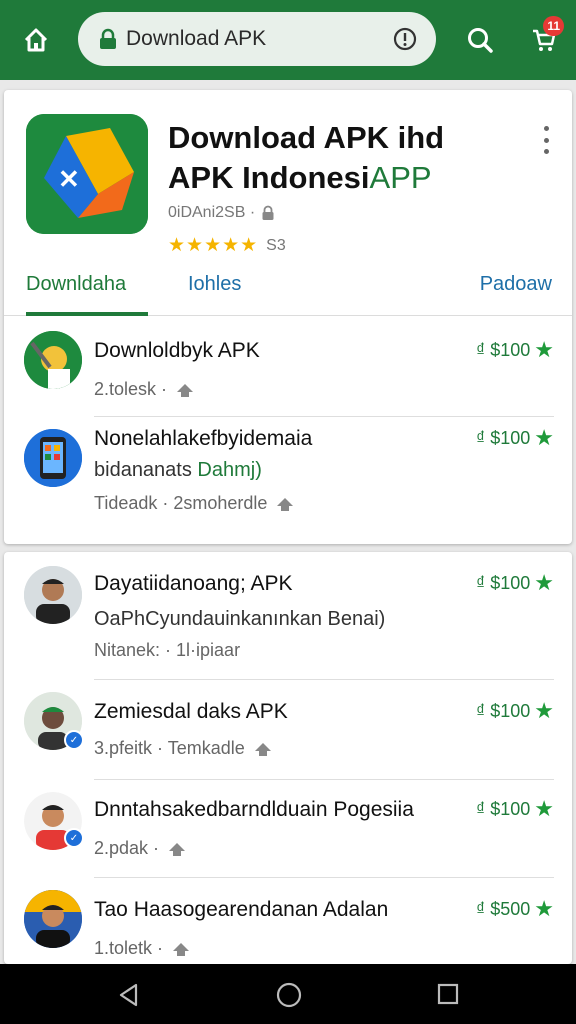 The image size is (576, 1024). I want to click on item-title: Zemiesdal daks APK, so click(191, 711).